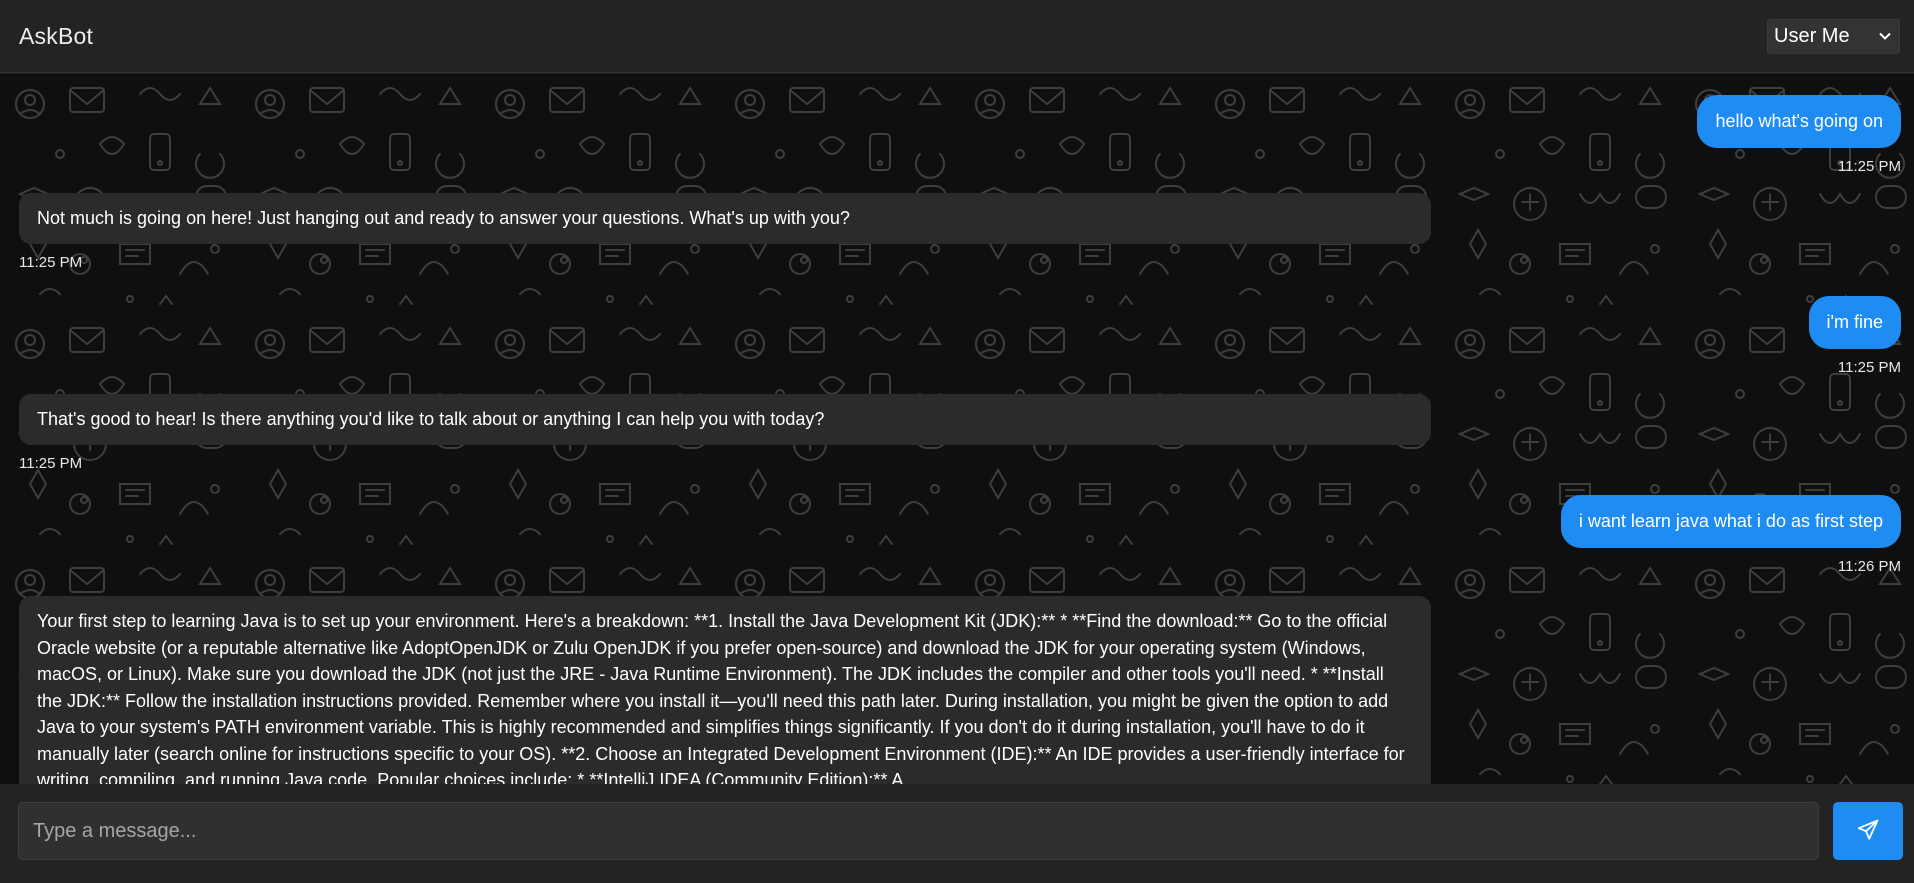 The image size is (1914, 883). I want to click on send-button, so click(1868, 831).